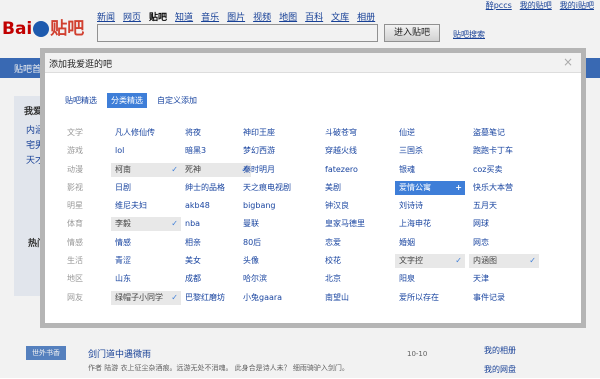  Describe the element at coordinates (274, 170) in the screenshot. I see `tieba-option: 秦时明月` at that location.